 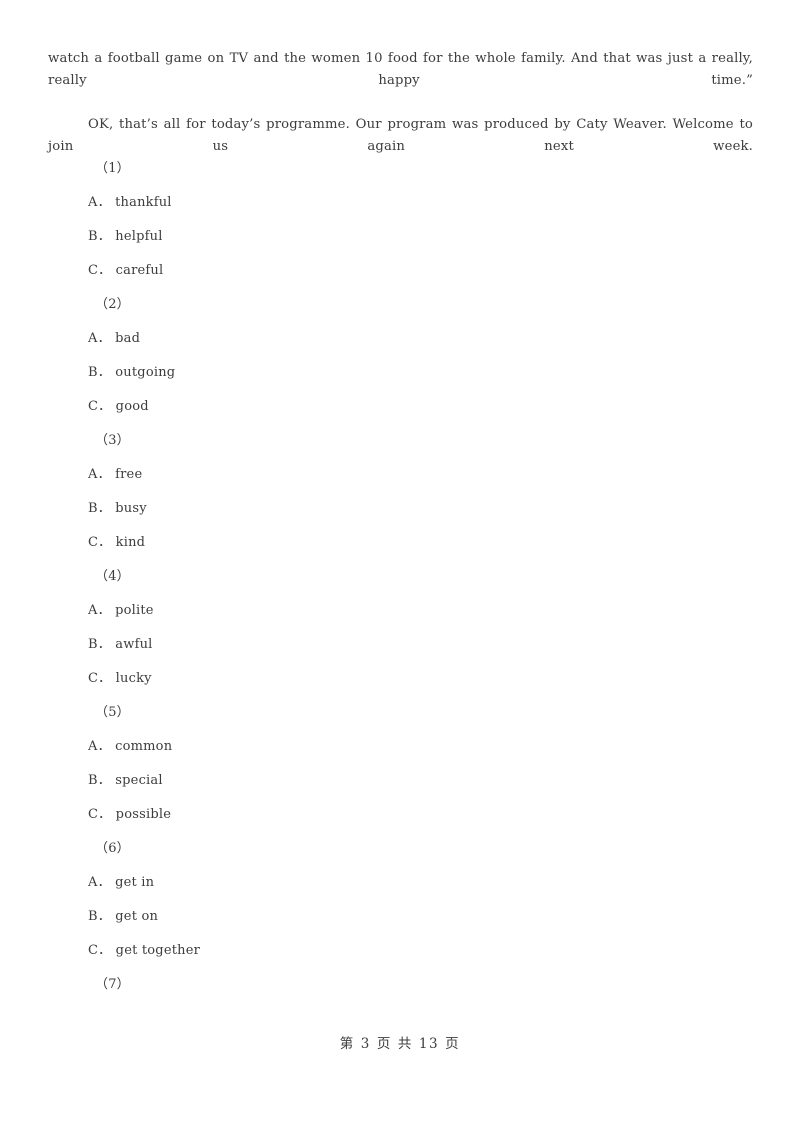 I want to click on question-group-6: （6） A． get in B． get on C． get together, so click(x=400, y=908).